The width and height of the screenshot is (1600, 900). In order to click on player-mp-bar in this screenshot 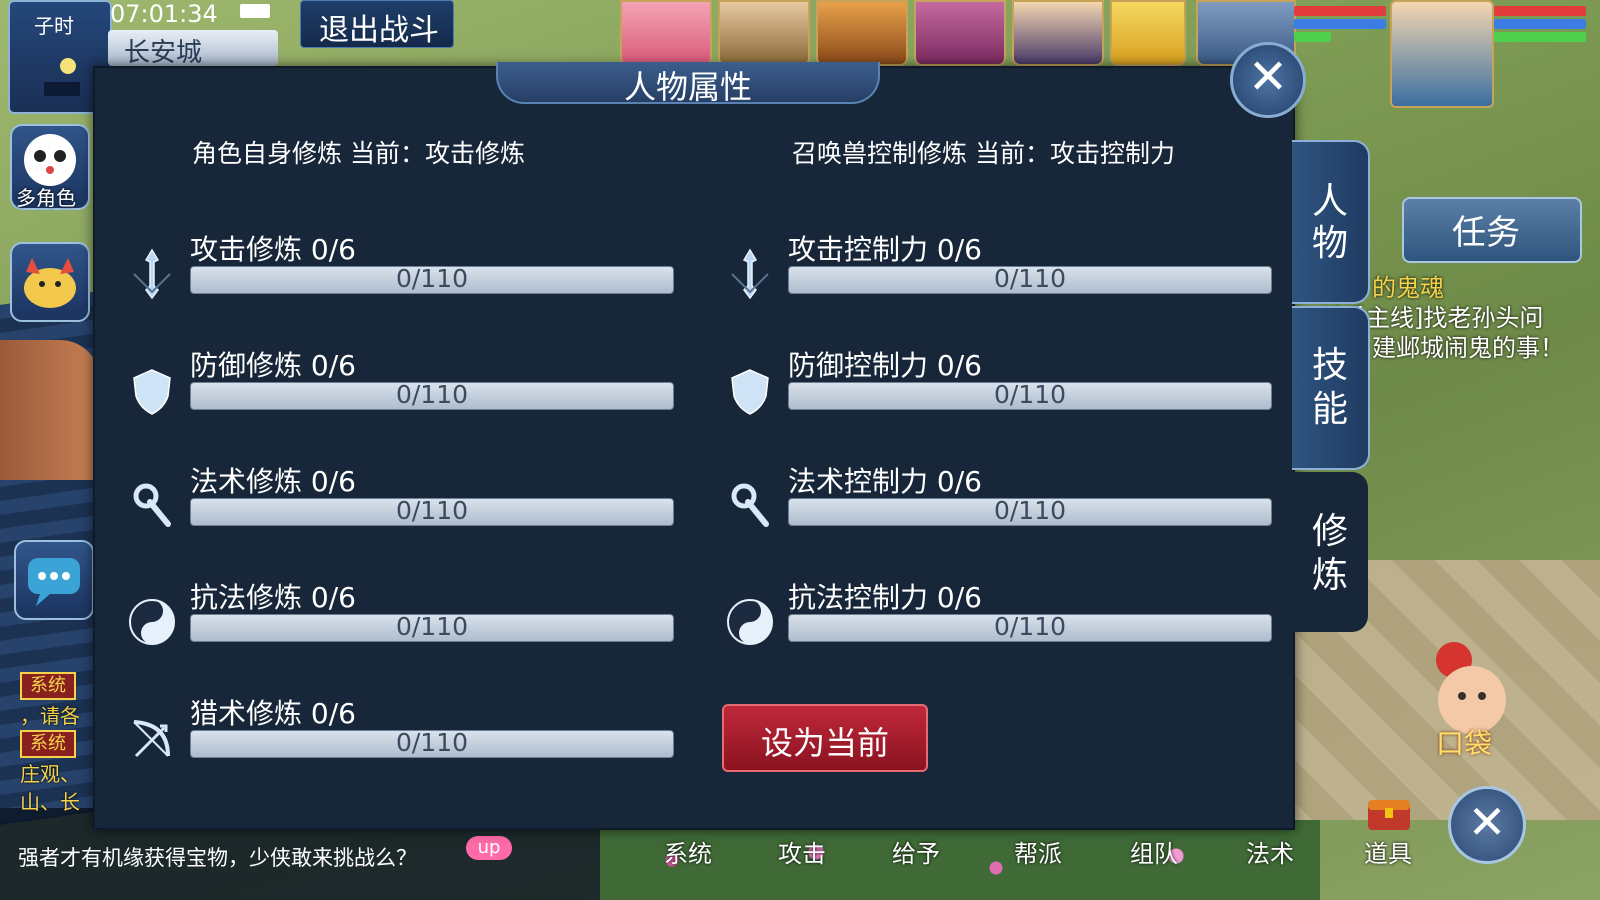, I will do `click(1540, 24)`.